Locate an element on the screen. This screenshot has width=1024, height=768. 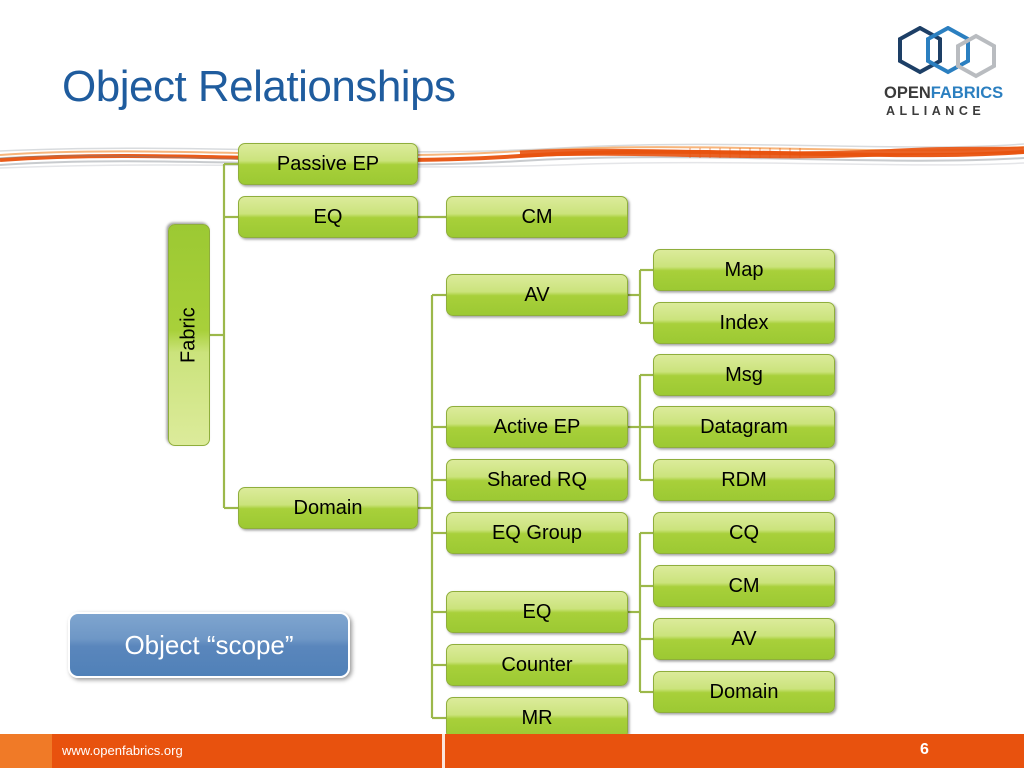
node-eq-domain: EQ is located at coordinates (537, 612).